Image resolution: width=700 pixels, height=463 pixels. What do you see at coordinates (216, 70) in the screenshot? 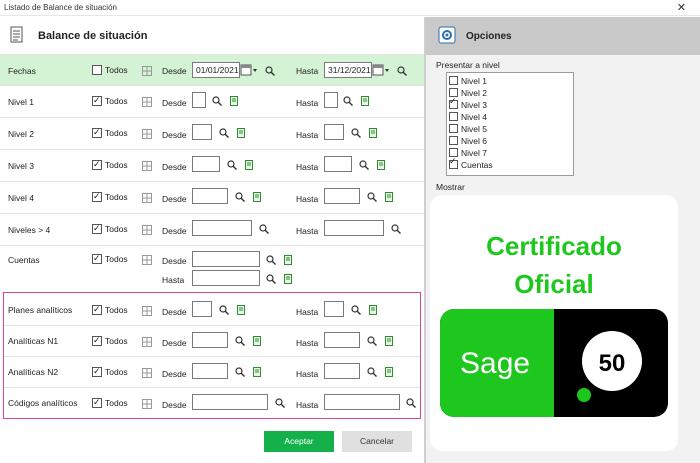
I see `fecha-desde-input: 01/01/2021` at bounding box center [216, 70].